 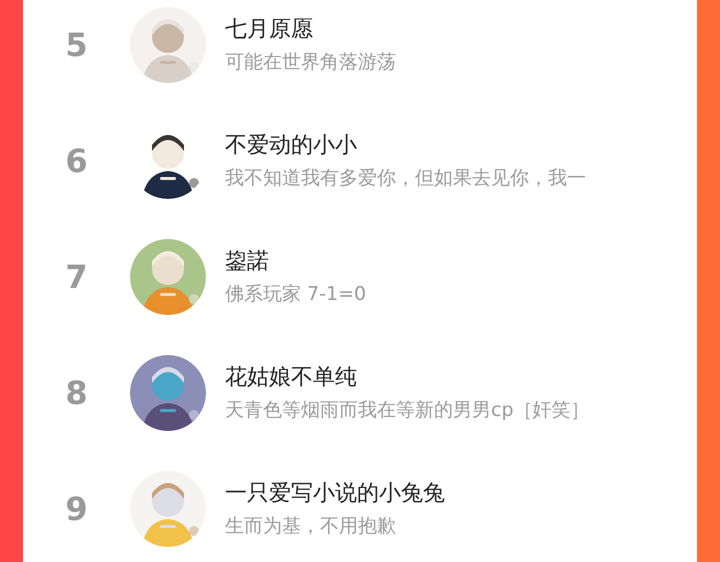 I want to click on user-bio: 可能在世界角落游荡, so click(x=310, y=62).